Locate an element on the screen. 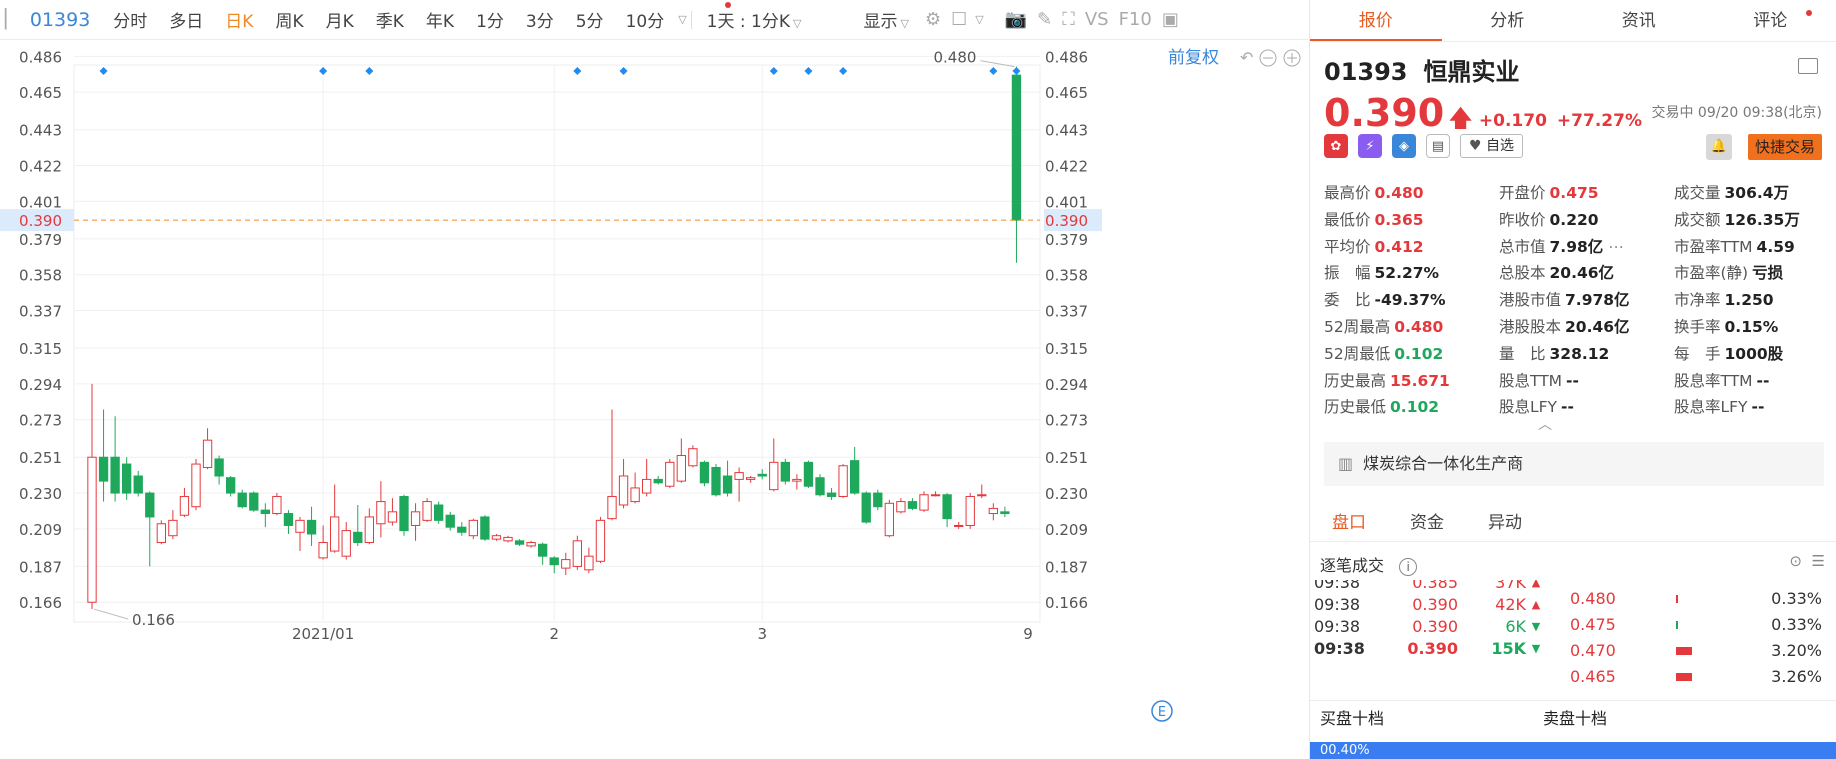 Image resolution: width=1836 pixels, height=759 pixels. period-tab-3min: 3分 is located at coordinates (540, 19).